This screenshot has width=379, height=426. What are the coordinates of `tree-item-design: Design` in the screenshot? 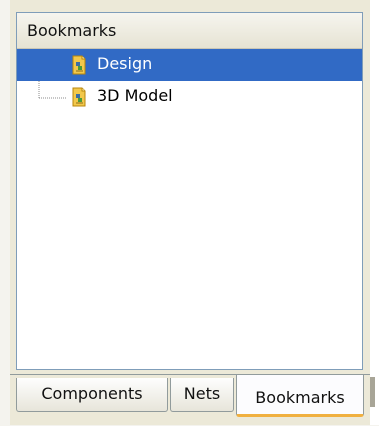 It's located at (189, 65).